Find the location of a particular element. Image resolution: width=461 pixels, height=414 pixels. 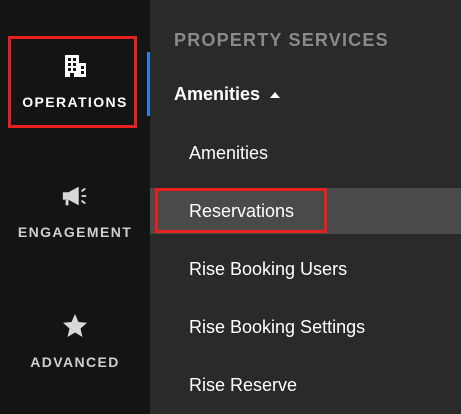

building-icon is located at coordinates (75, 66).